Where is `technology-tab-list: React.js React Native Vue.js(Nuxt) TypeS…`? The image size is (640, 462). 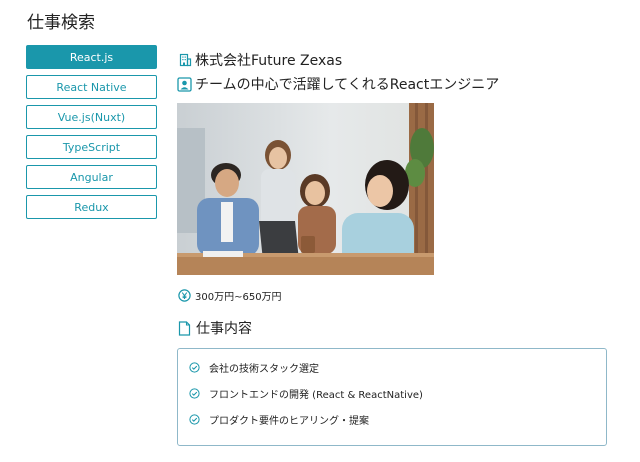
technology-tab-list: React.js React Native Vue.js(Nuxt) TypeS… is located at coordinates (91, 135).